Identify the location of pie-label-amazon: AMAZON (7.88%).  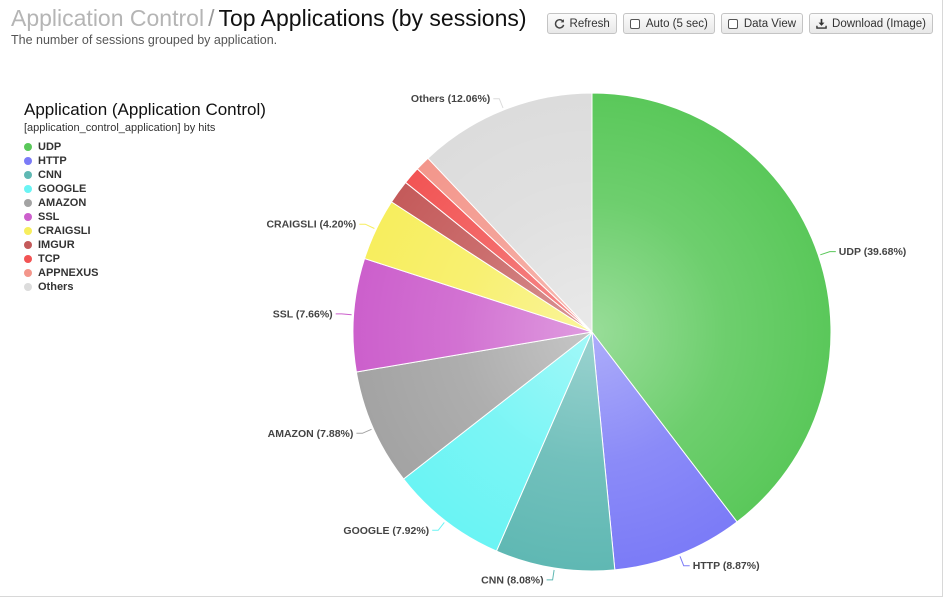
(311, 434).